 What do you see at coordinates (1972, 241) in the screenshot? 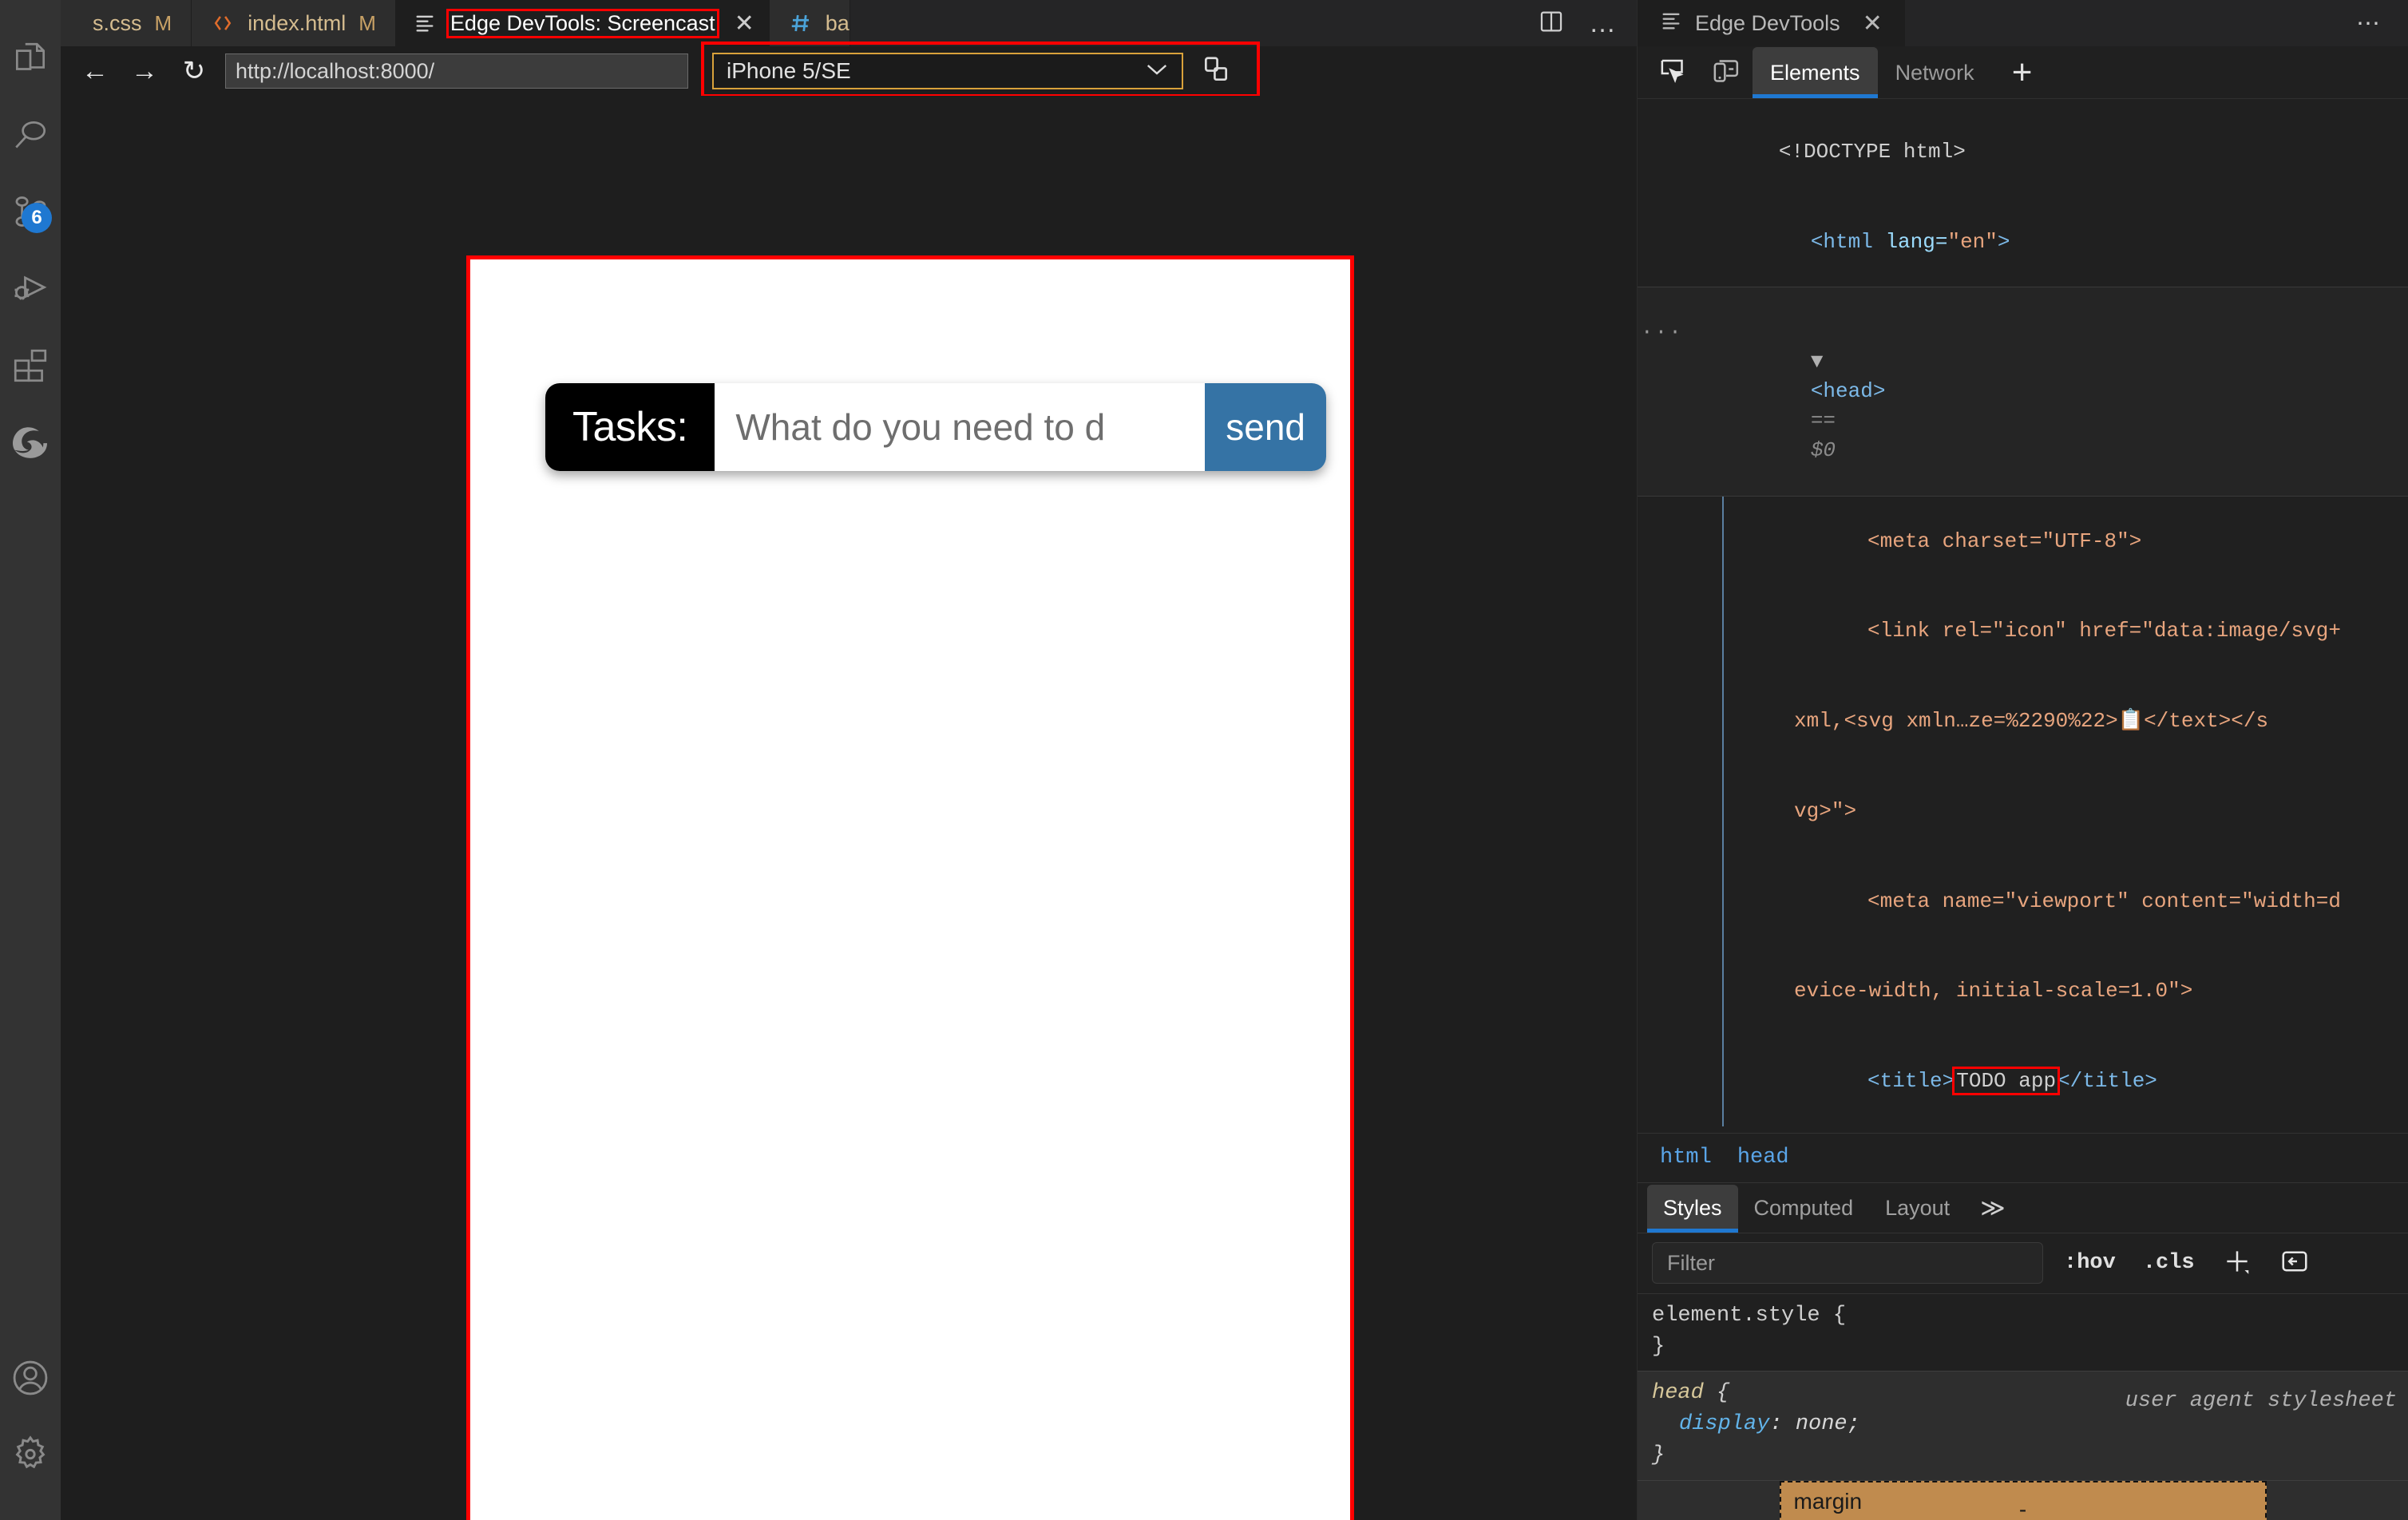
I see `dom-html-attr-value: "en"` at bounding box center [1972, 241].